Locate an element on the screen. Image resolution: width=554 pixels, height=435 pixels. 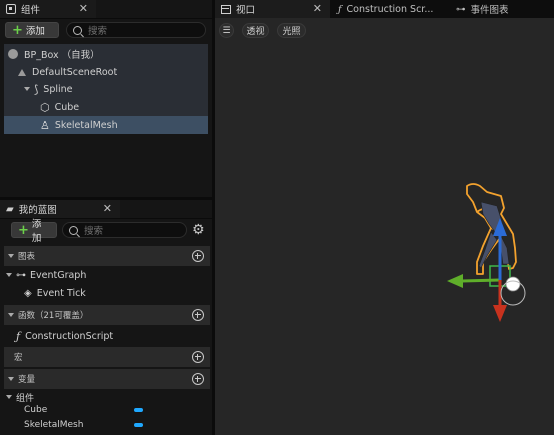
section-variables: 变量 is located at coordinates (107, 379).